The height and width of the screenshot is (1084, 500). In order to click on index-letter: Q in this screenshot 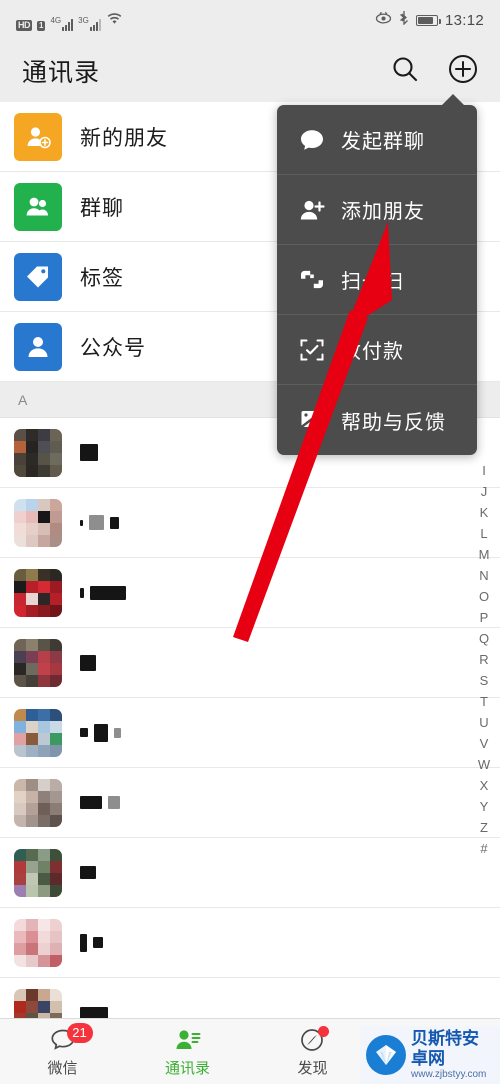, I will do `click(484, 638)`.